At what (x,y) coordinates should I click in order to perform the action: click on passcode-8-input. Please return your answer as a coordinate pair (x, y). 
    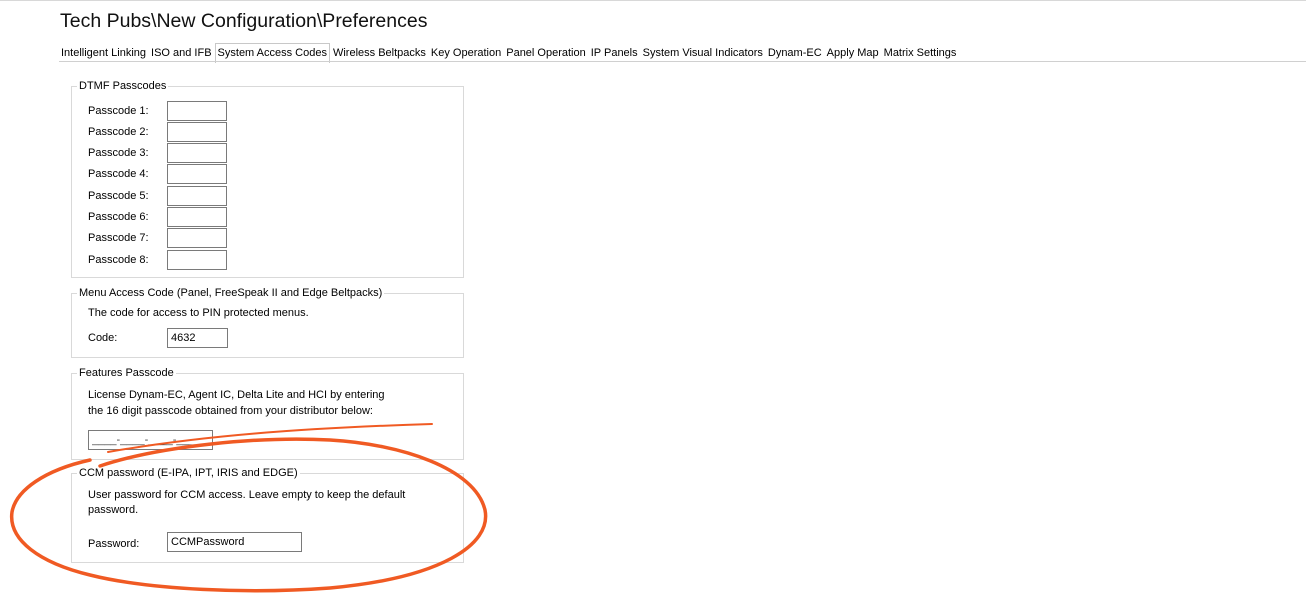
    Looking at the image, I should click on (197, 260).